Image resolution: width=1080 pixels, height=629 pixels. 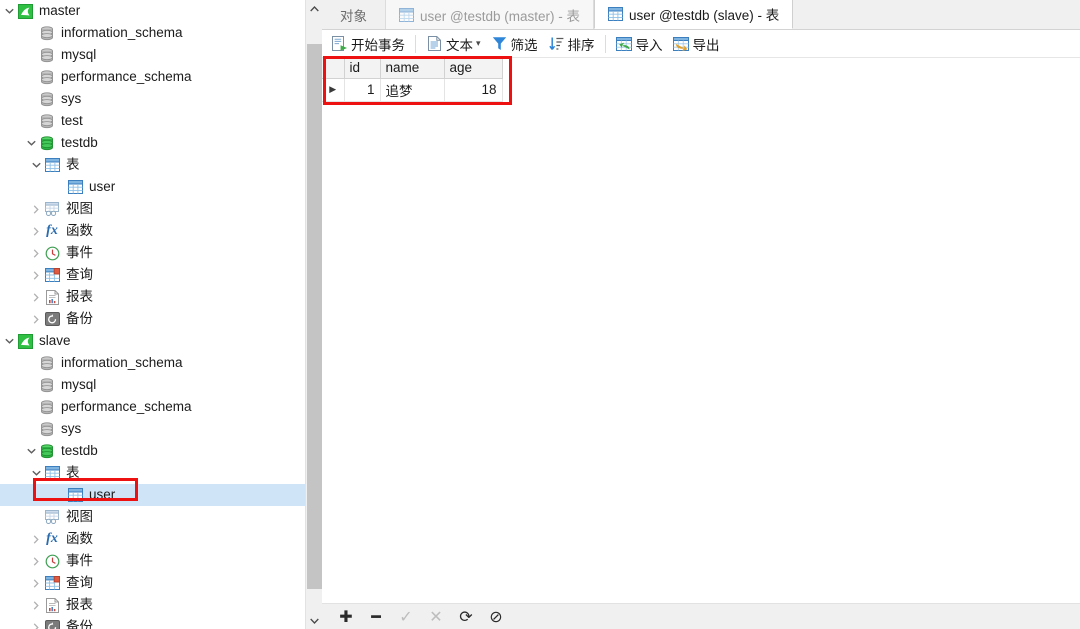 I want to click on toolbar-button-导出: 导出, so click(x=696, y=44).